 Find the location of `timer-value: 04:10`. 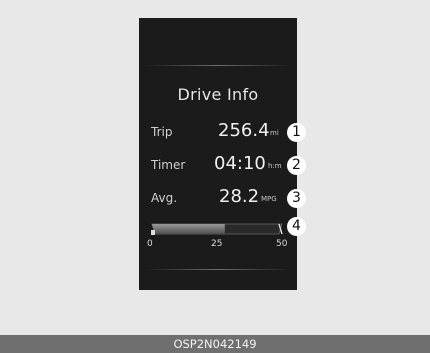

timer-value: 04:10 is located at coordinates (240, 163).